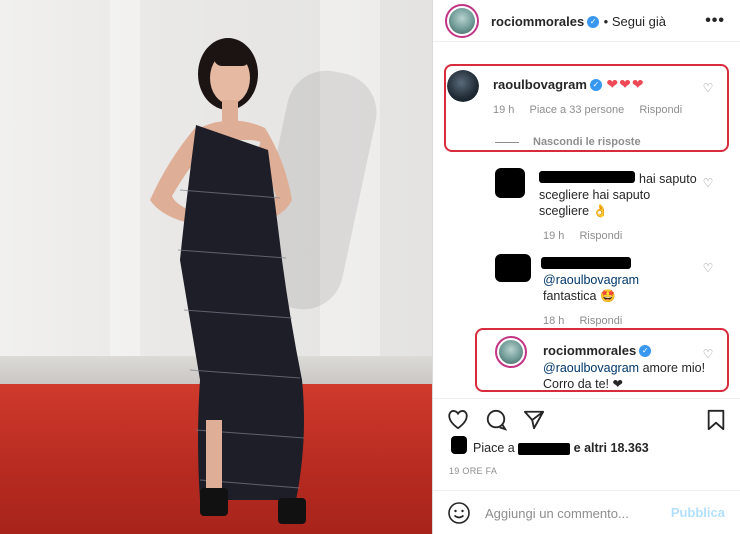 Image resolution: width=740 pixels, height=534 pixels. Describe the element at coordinates (708, 268) in the screenshot. I see `reply-2-heart-icon: ♡` at that location.